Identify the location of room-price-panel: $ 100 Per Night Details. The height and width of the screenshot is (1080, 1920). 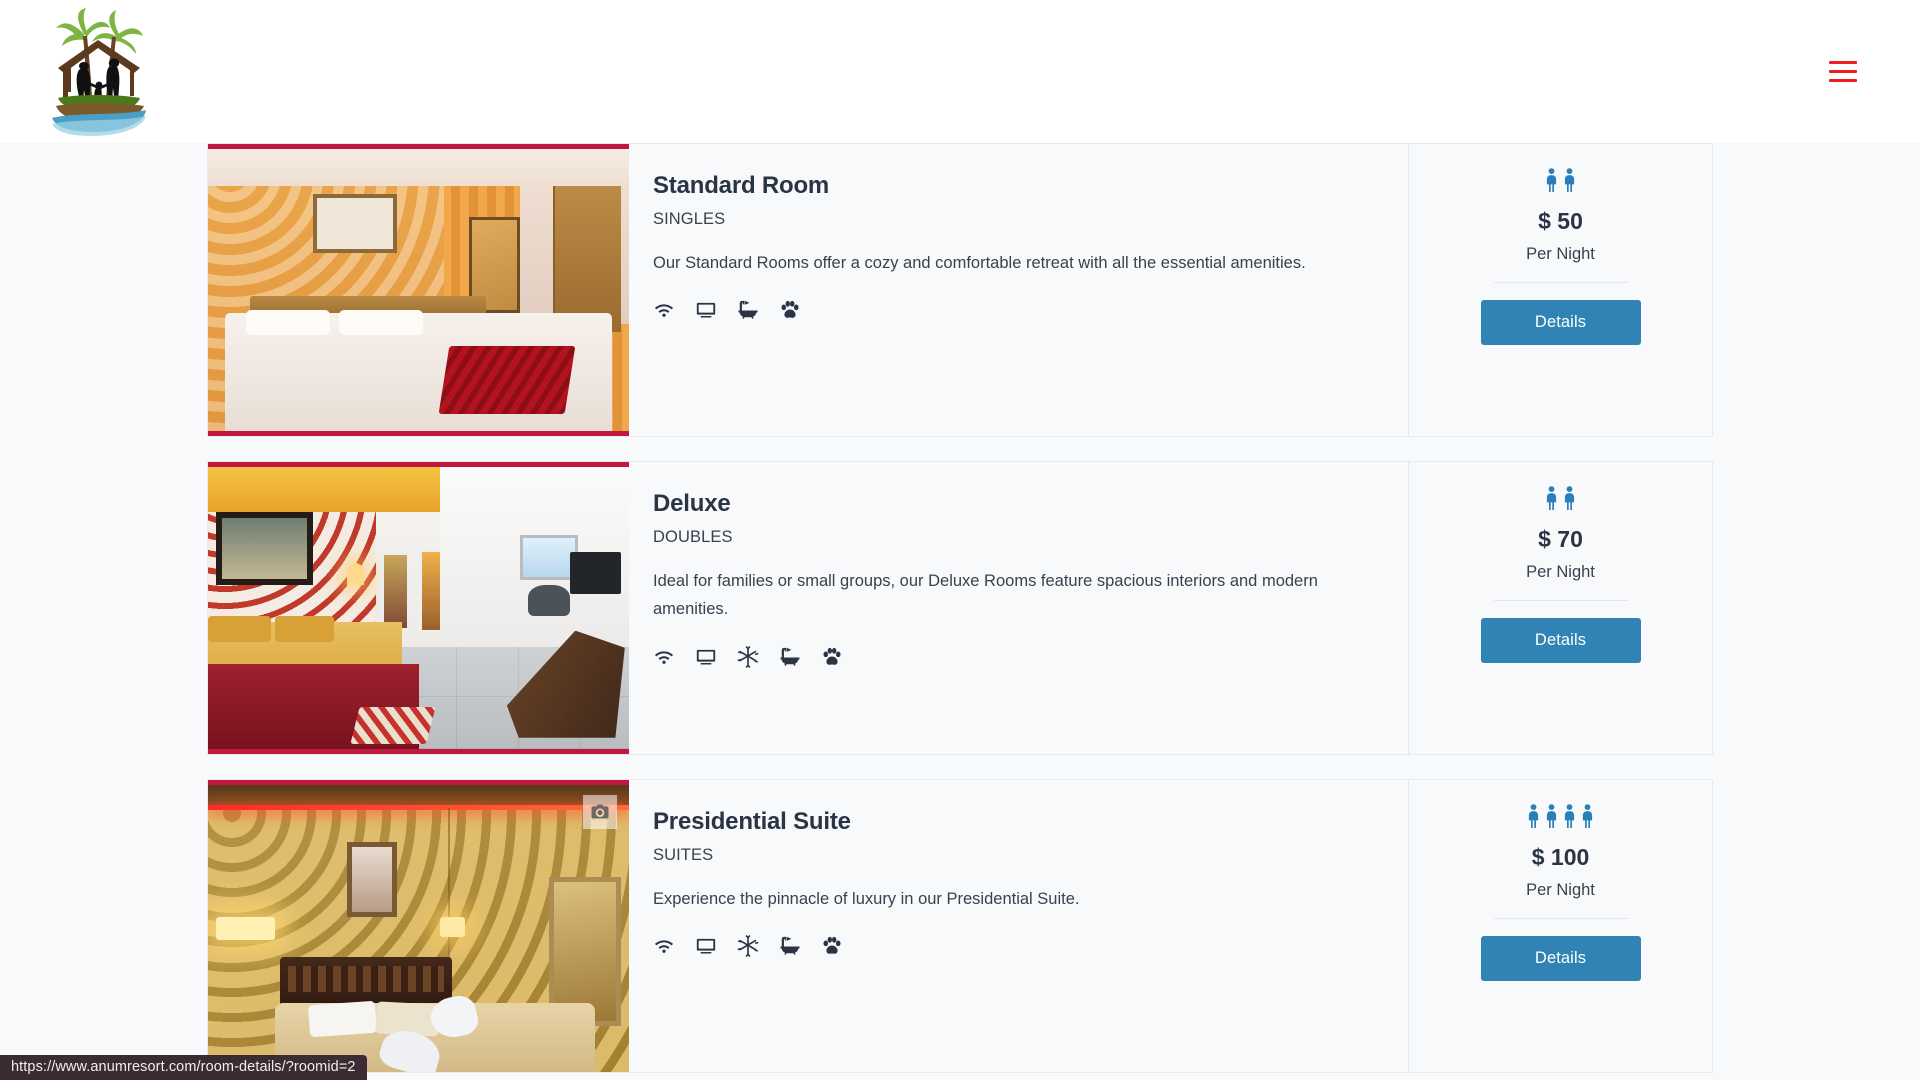
(1560, 926).